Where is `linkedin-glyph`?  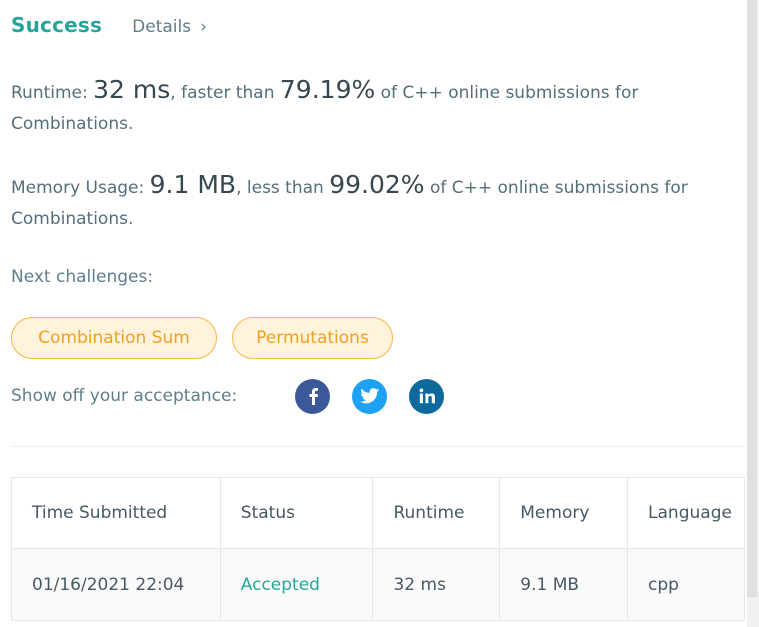
linkedin-glyph is located at coordinates (427, 396).